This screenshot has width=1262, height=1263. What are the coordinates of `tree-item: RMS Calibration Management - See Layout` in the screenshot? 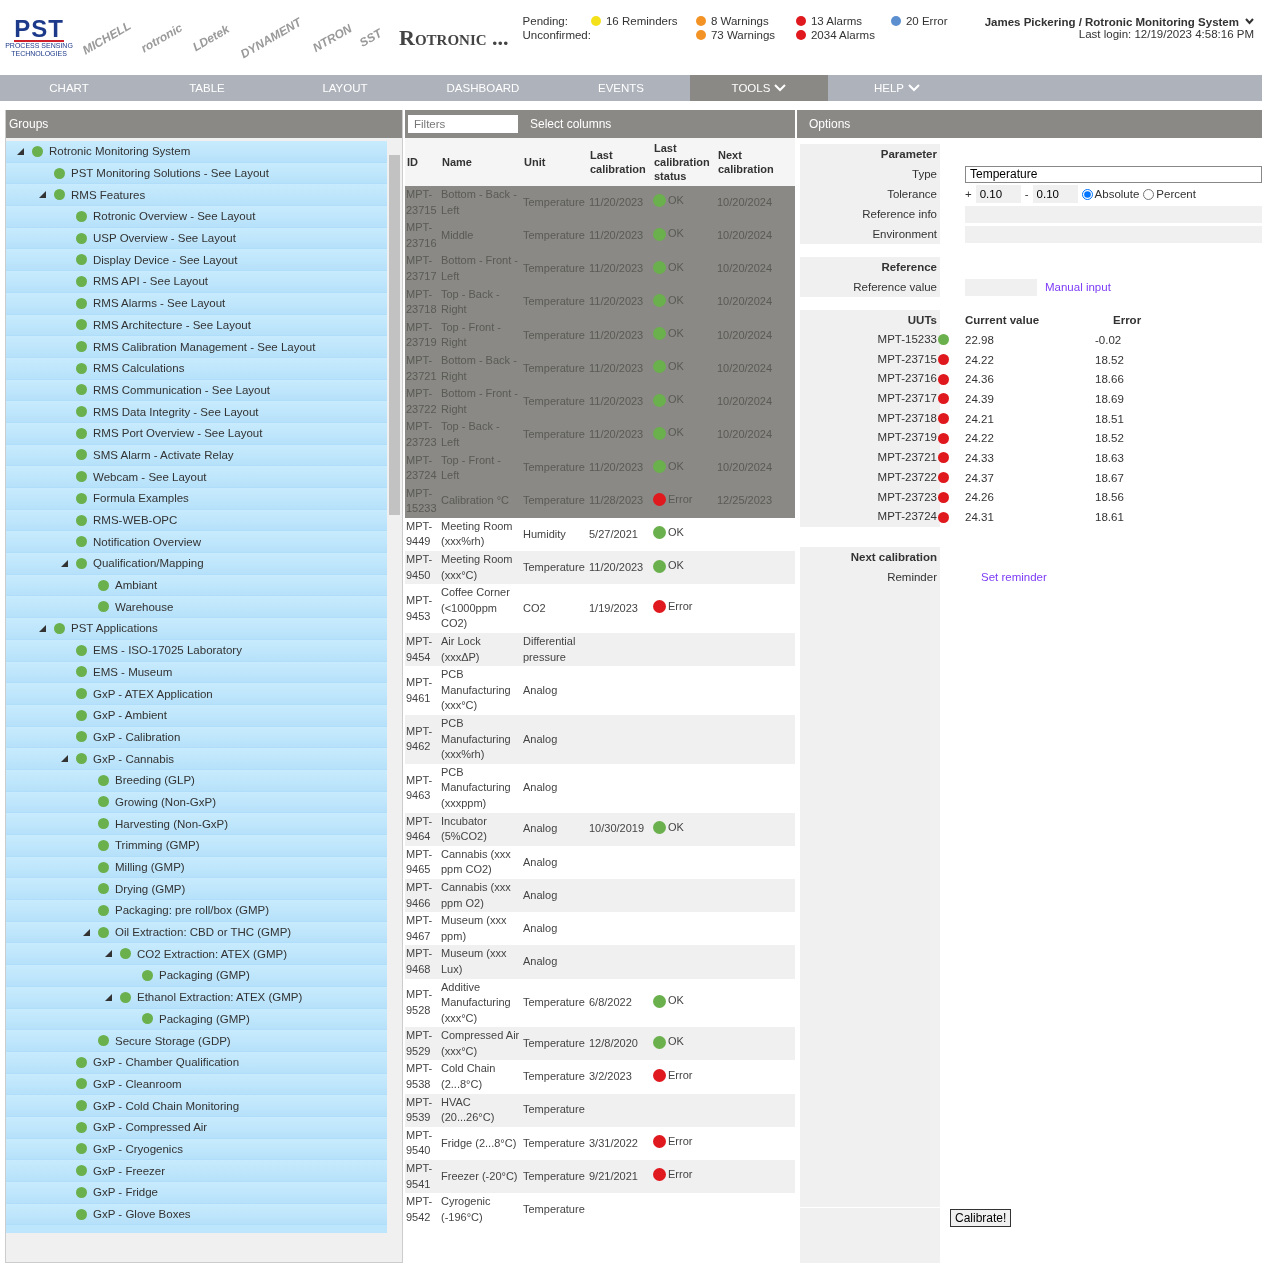 It's located at (196, 347).